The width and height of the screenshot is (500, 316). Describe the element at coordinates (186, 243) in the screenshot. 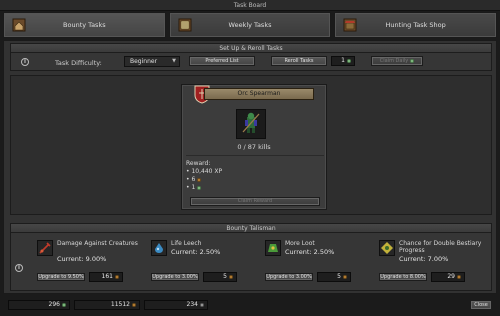

I see `talisman-name: Life Leech` at that location.